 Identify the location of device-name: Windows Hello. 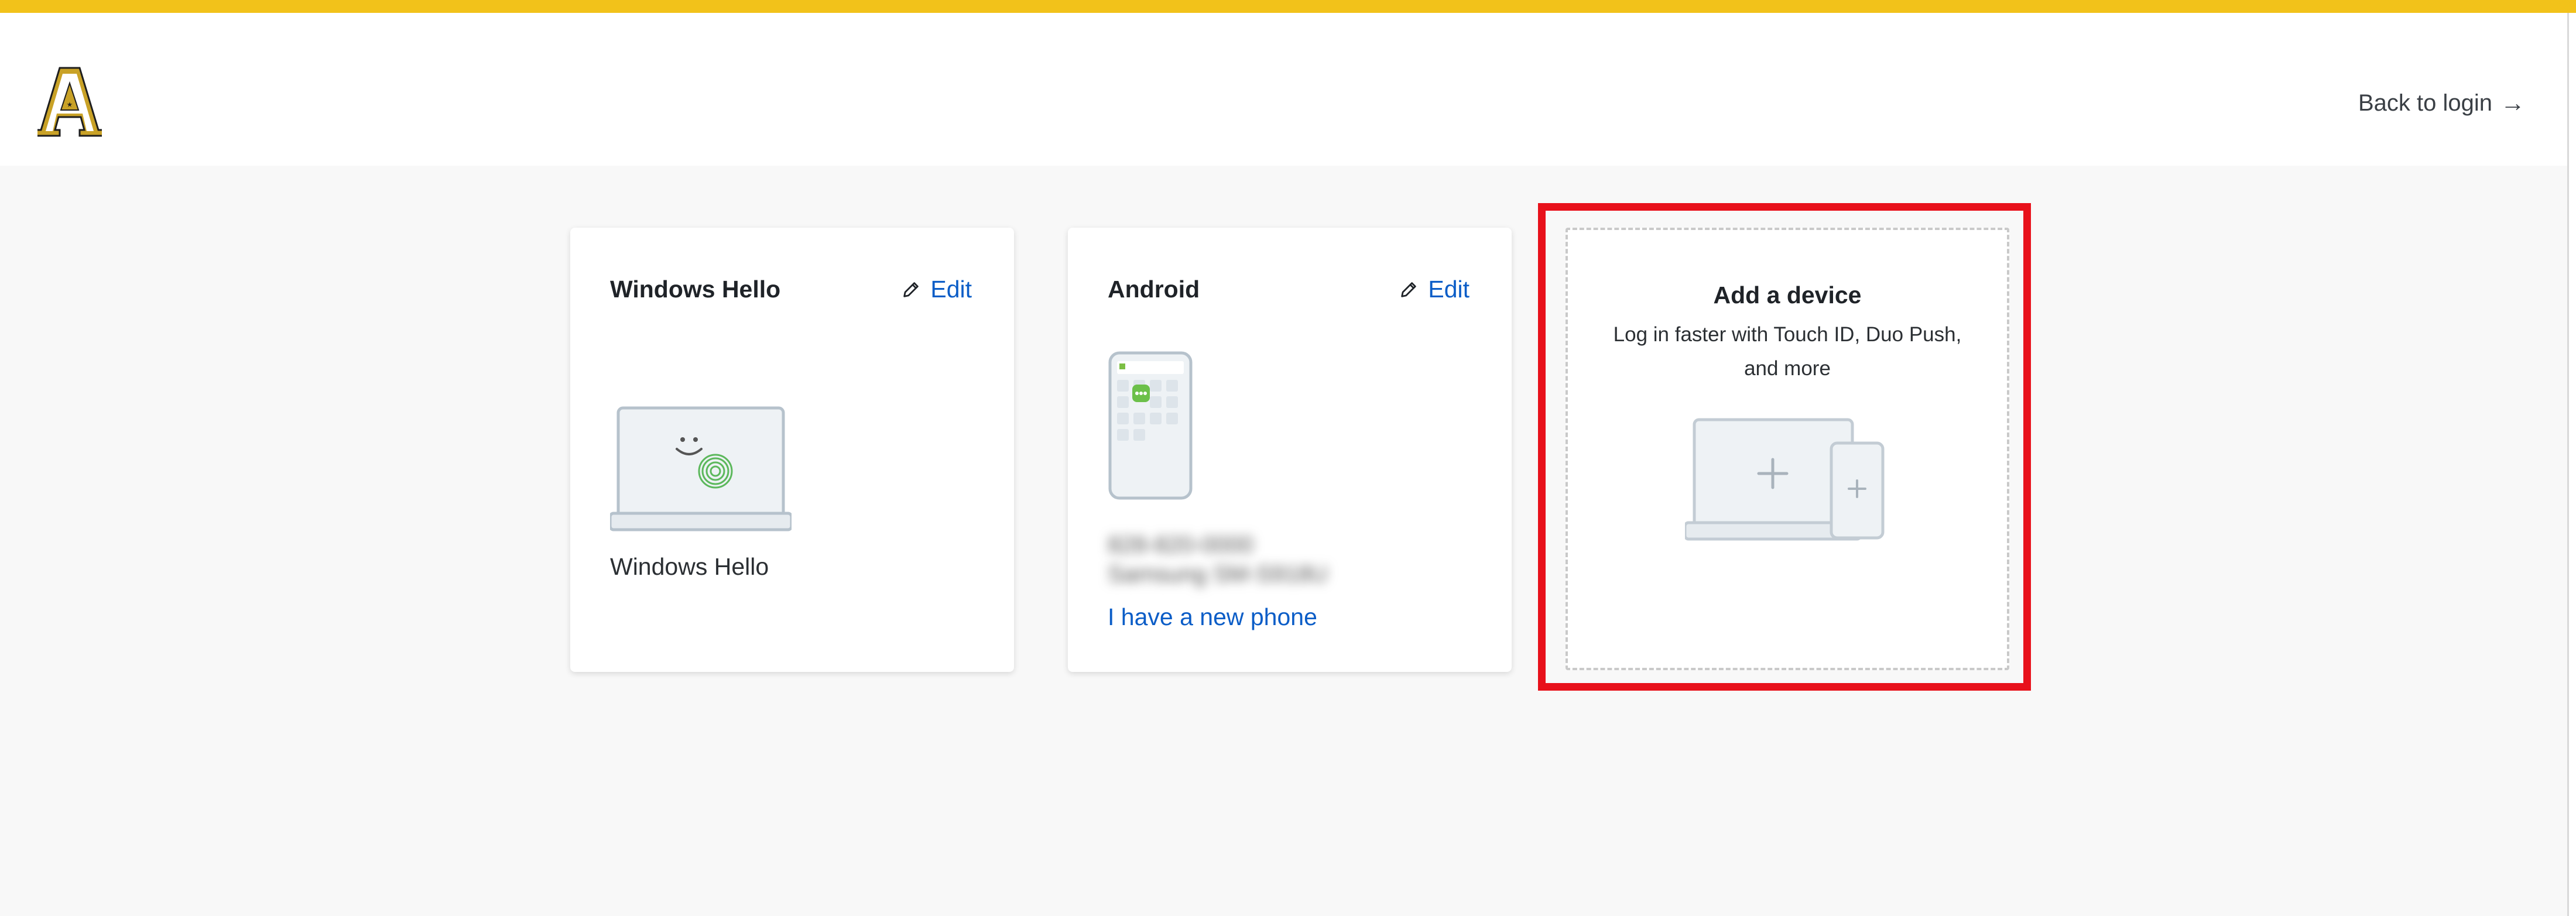
(689, 566).